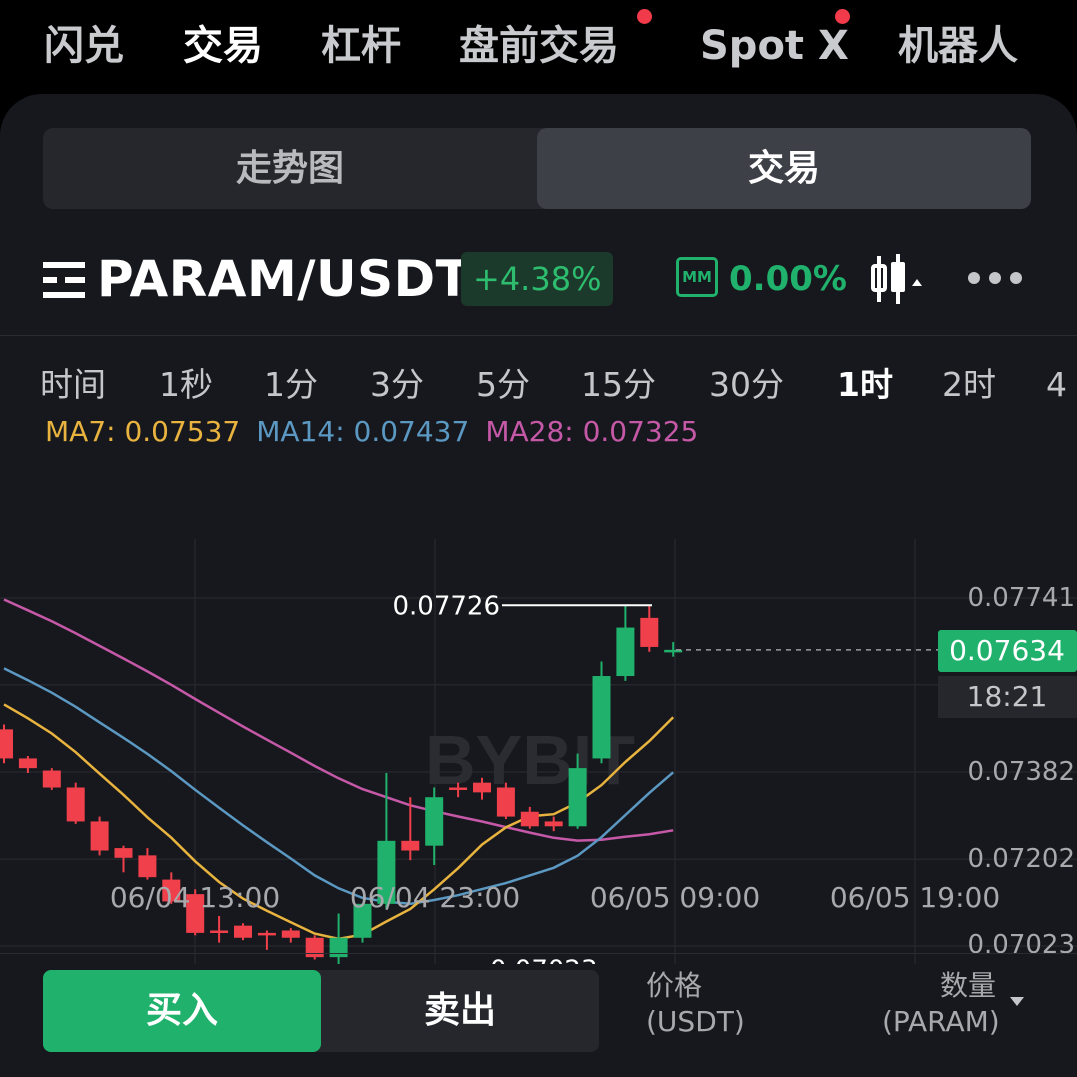 The image size is (1077, 1077). Describe the element at coordinates (697, 277) in the screenshot. I see `mm-badge-icon: MM` at that location.